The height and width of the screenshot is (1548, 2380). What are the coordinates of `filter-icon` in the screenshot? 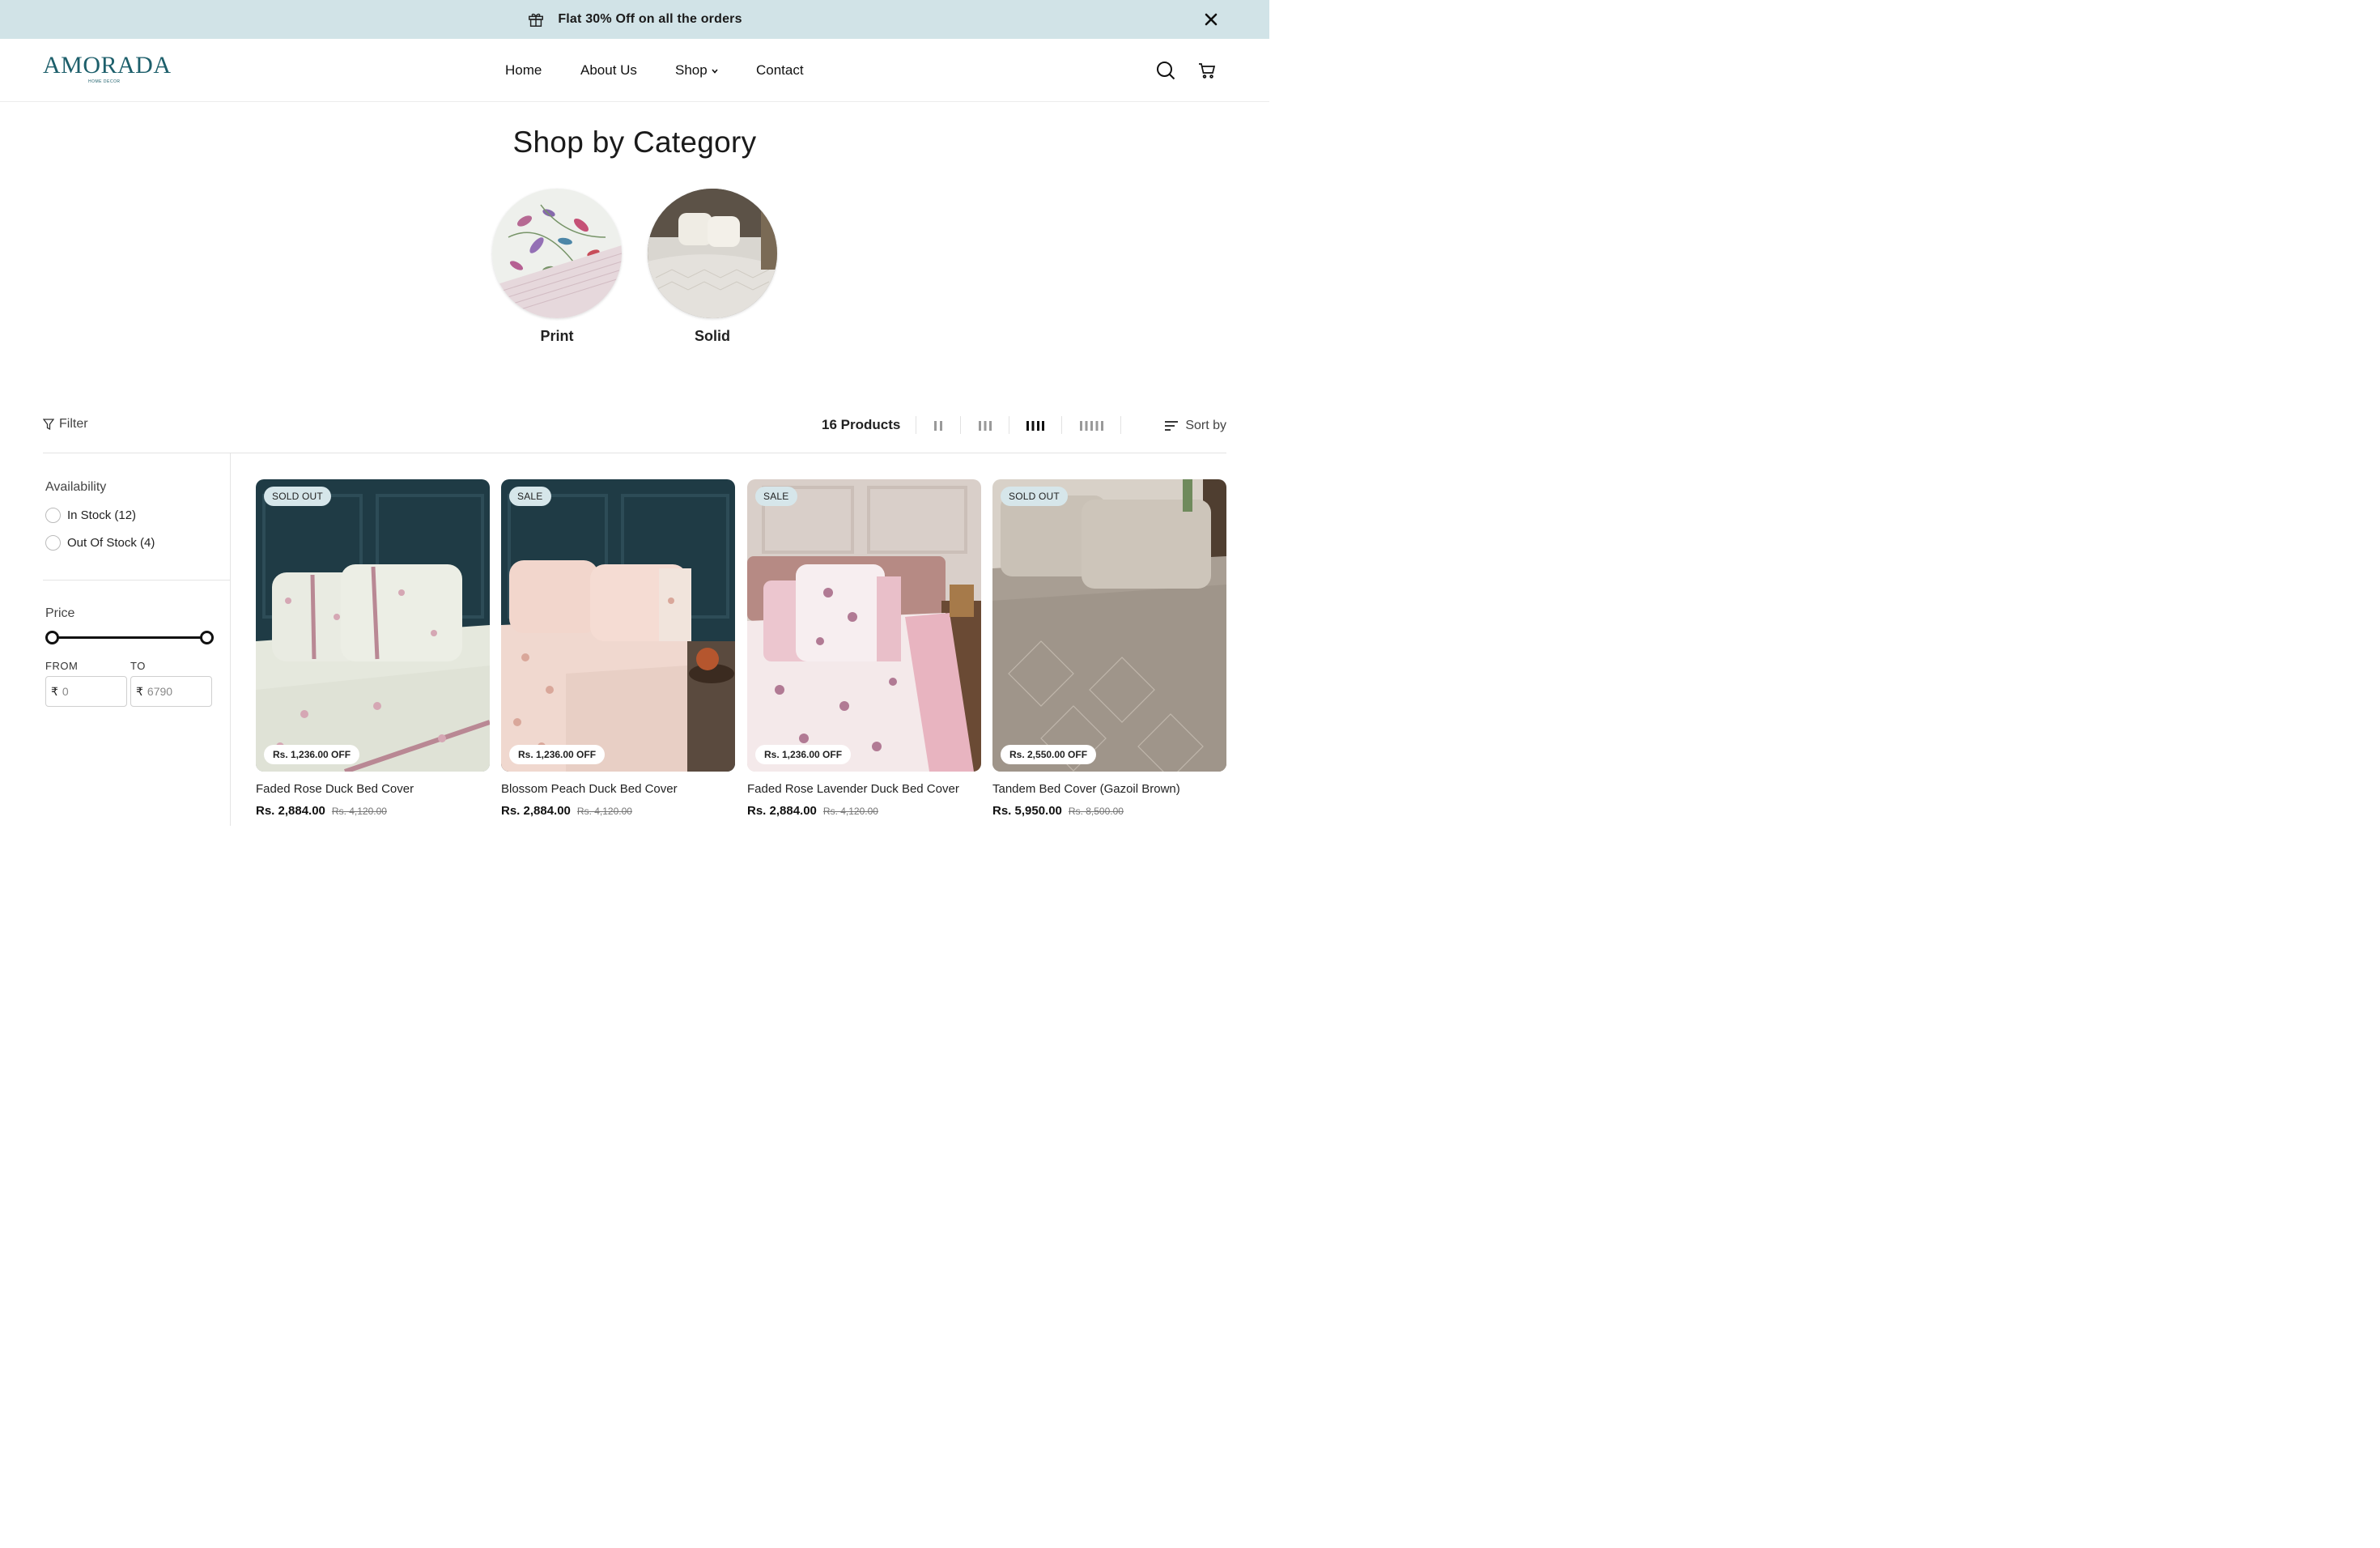 It's located at (48, 425).